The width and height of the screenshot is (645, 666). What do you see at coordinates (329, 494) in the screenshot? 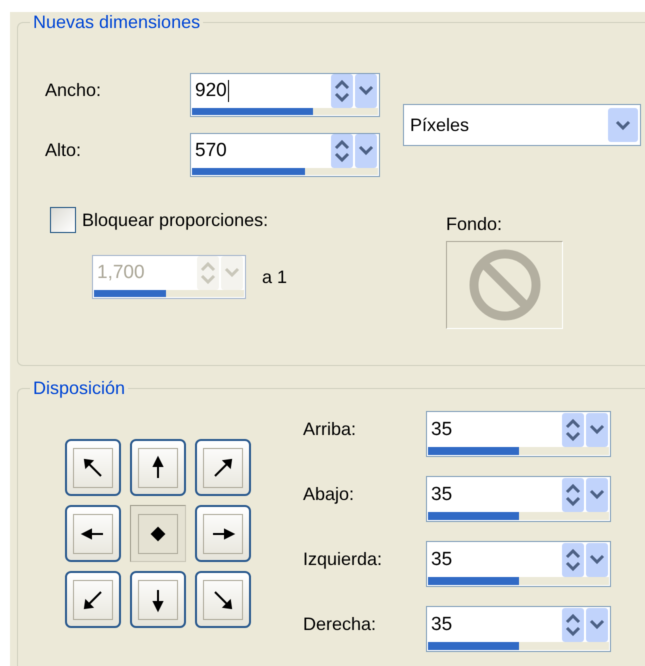
I see `field-label: Abajo:` at bounding box center [329, 494].